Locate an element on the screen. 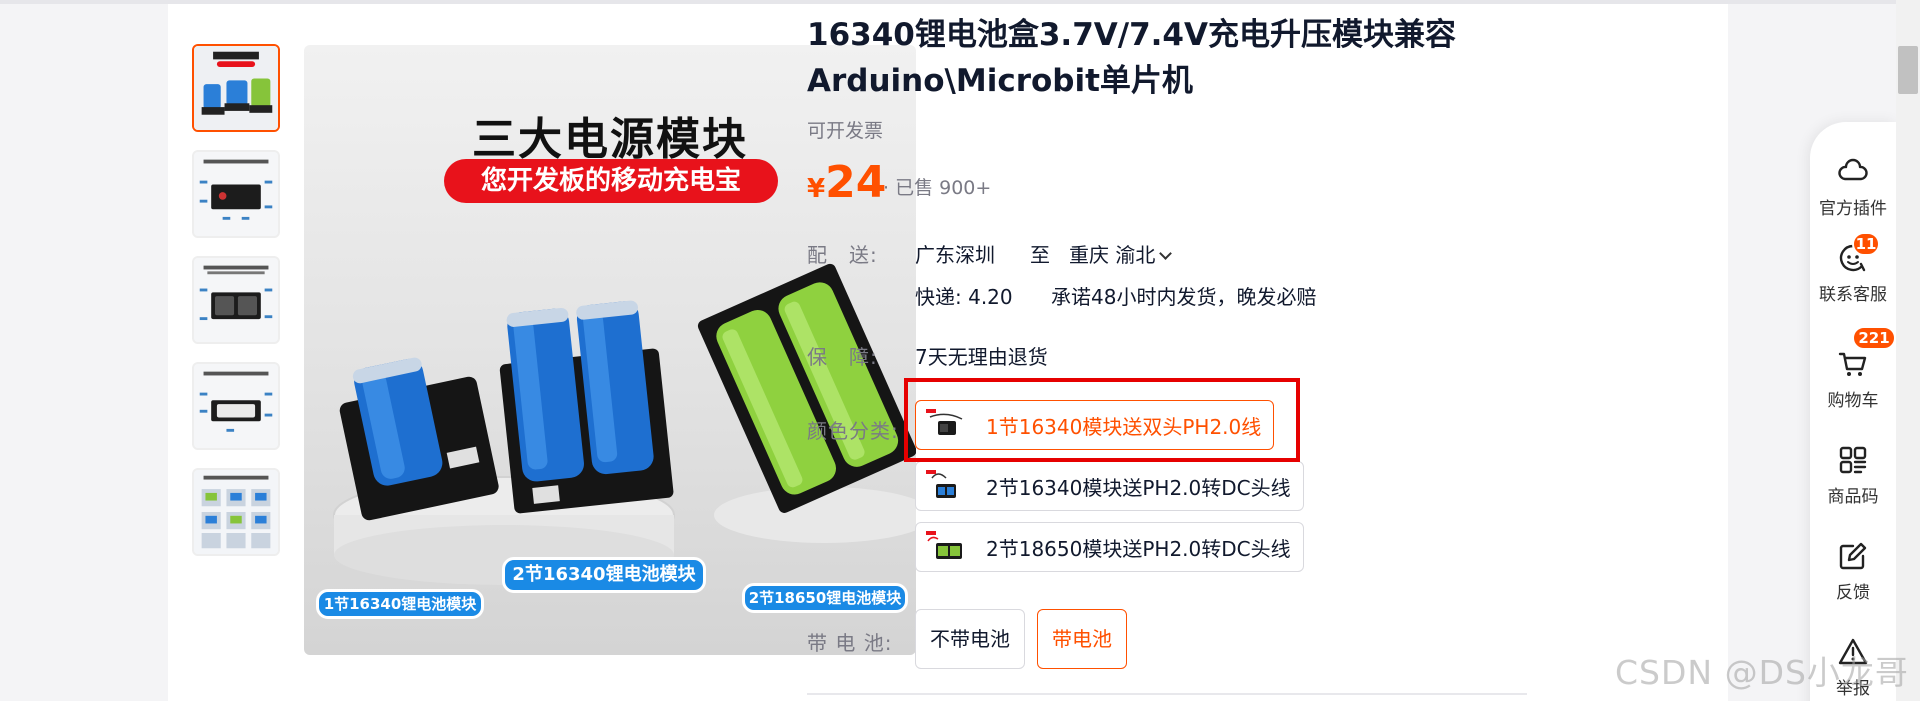 The height and width of the screenshot is (701, 1920). sidebar-item-feedback: 反馈 is located at coordinates (1853, 571).